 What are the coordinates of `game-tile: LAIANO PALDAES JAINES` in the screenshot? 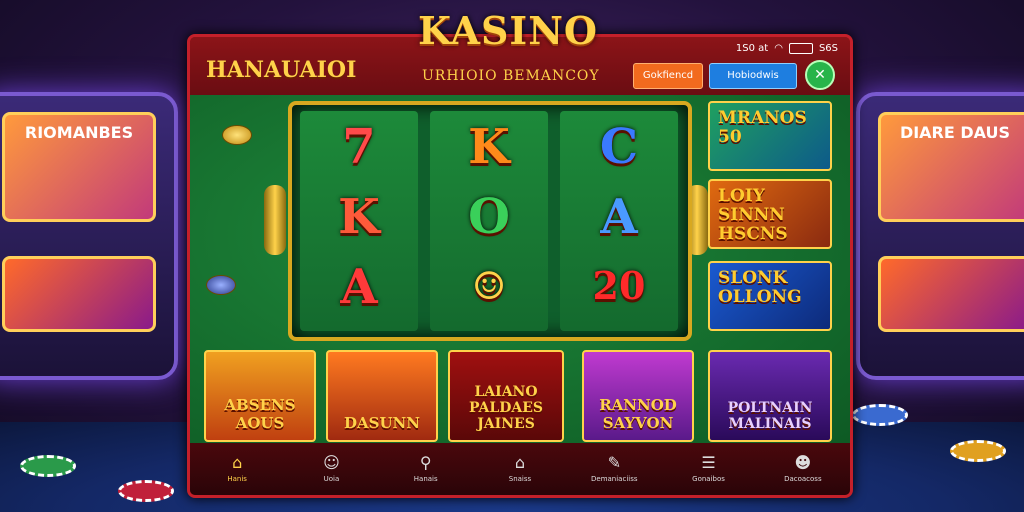 It's located at (506, 396).